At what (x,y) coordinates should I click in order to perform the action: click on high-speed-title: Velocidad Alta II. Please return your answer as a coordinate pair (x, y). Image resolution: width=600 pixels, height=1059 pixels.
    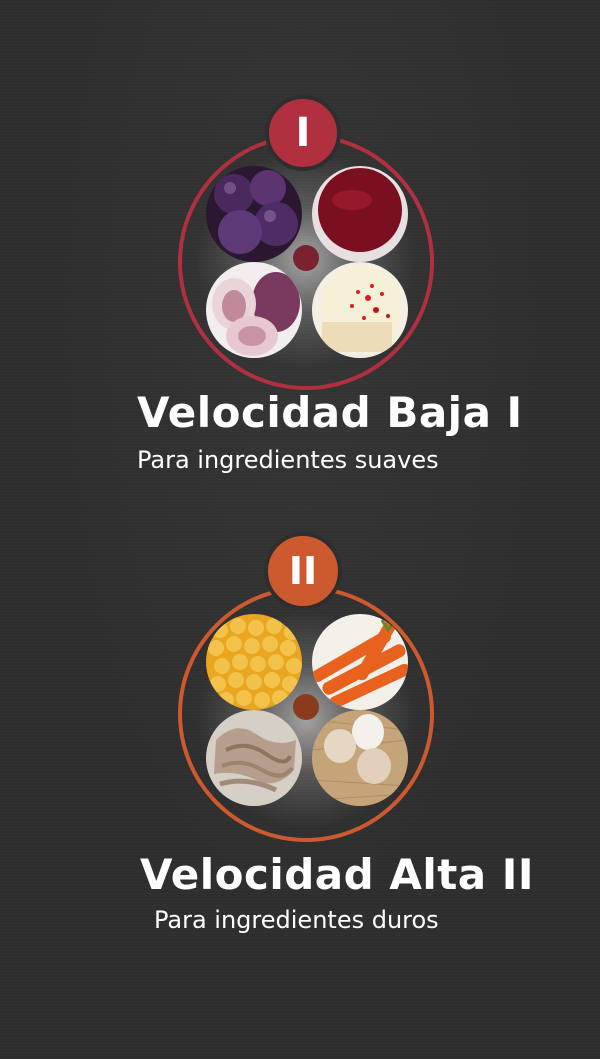
    Looking at the image, I should click on (337, 874).